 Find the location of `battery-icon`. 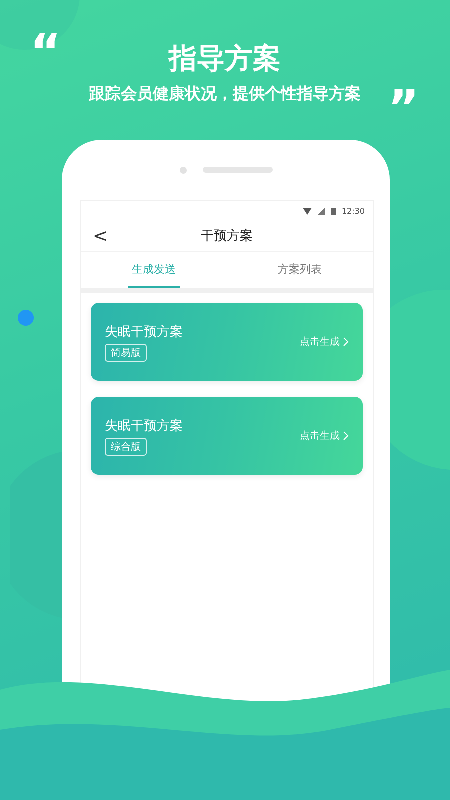

battery-icon is located at coordinates (333, 211).